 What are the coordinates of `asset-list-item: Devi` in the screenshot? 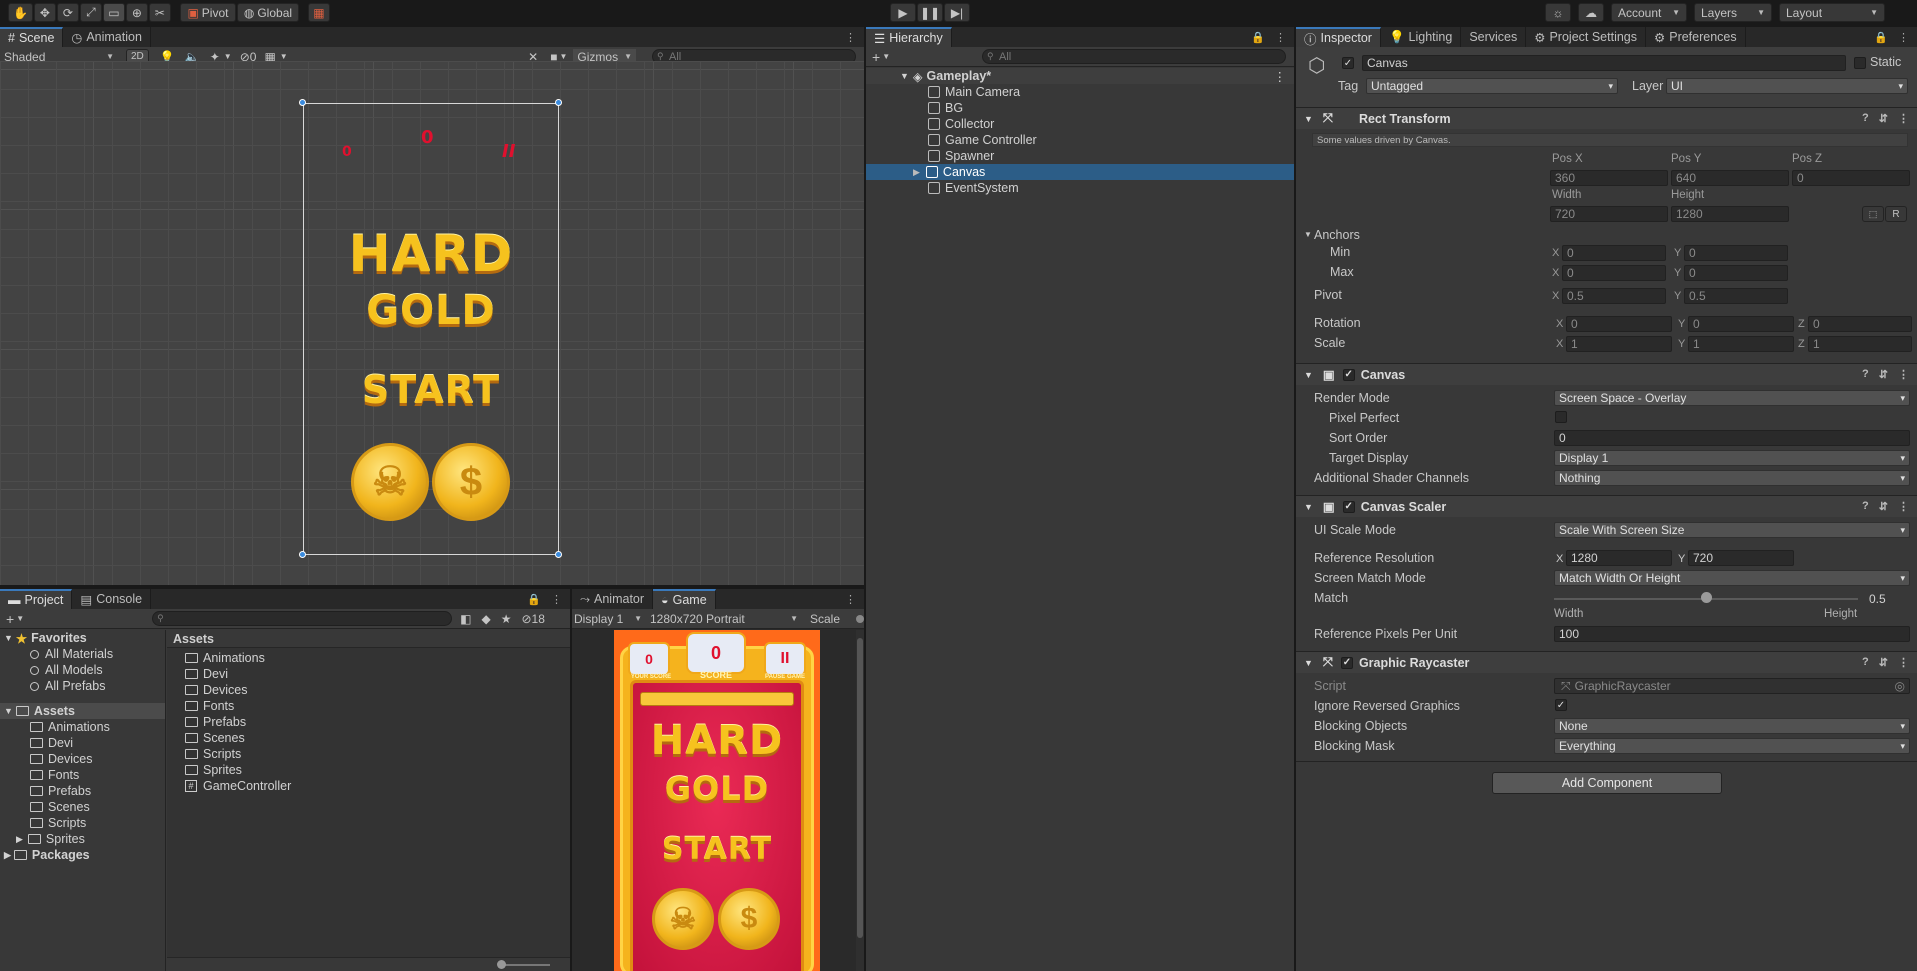 It's located at (368, 674).